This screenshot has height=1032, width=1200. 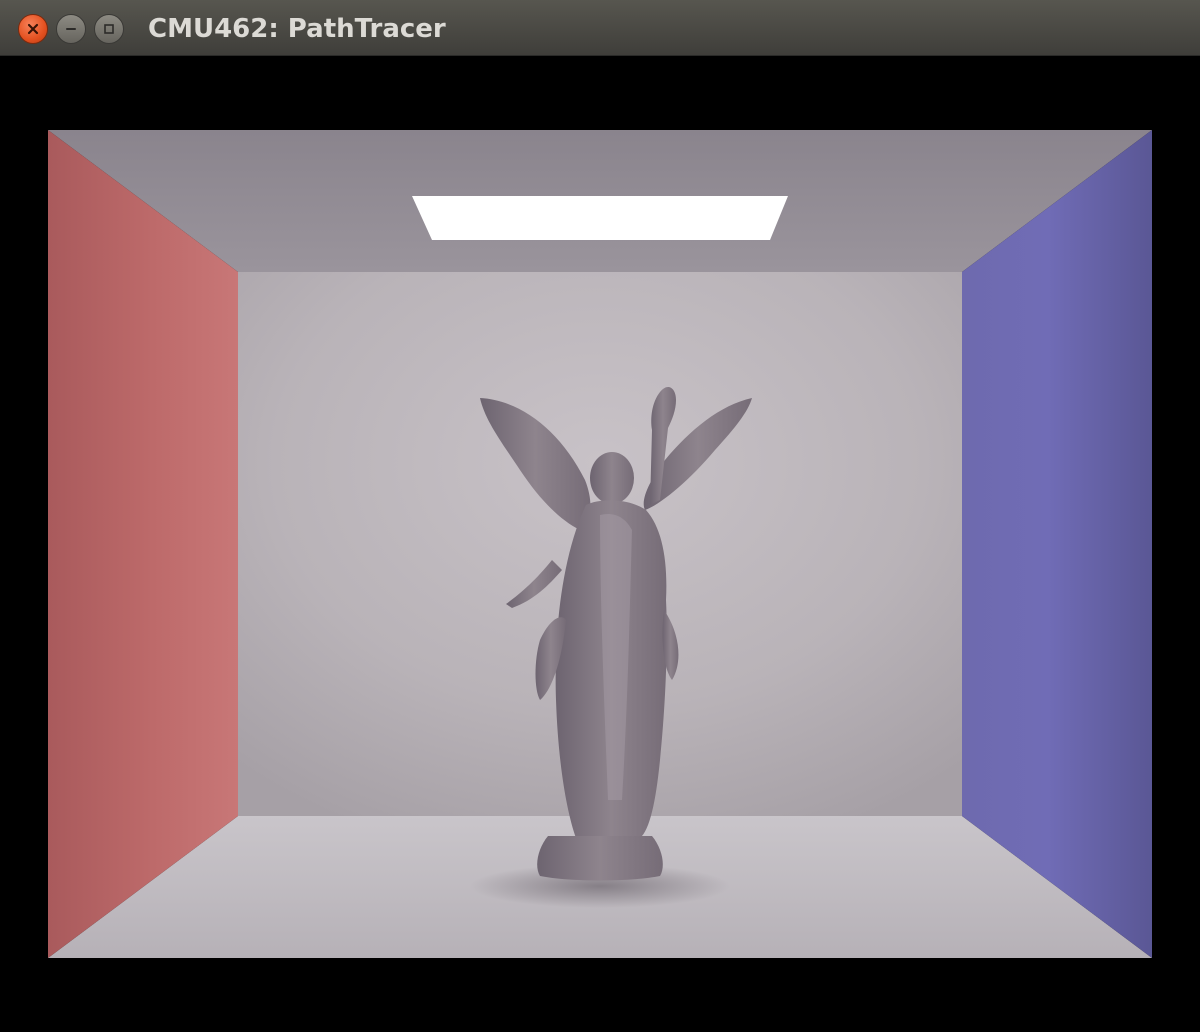 What do you see at coordinates (600, 28) in the screenshot?
I see `window-titlebar: CMU462: PathTracer` at bounding box center [600, 28].